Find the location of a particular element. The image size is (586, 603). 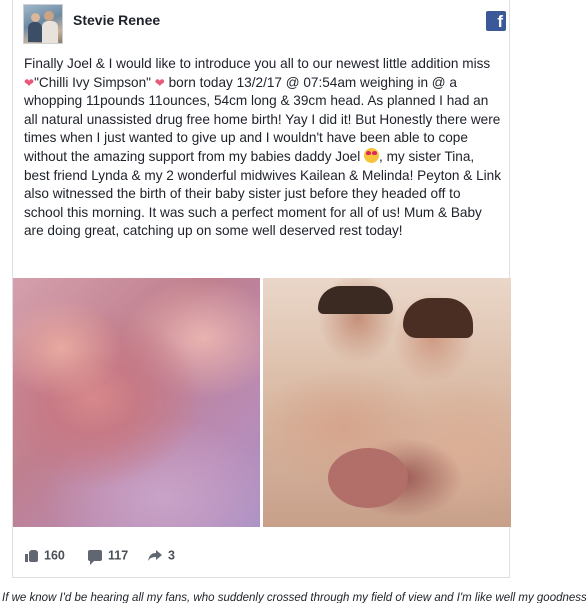

share-count: 3 is located at coordinates (161, 558).